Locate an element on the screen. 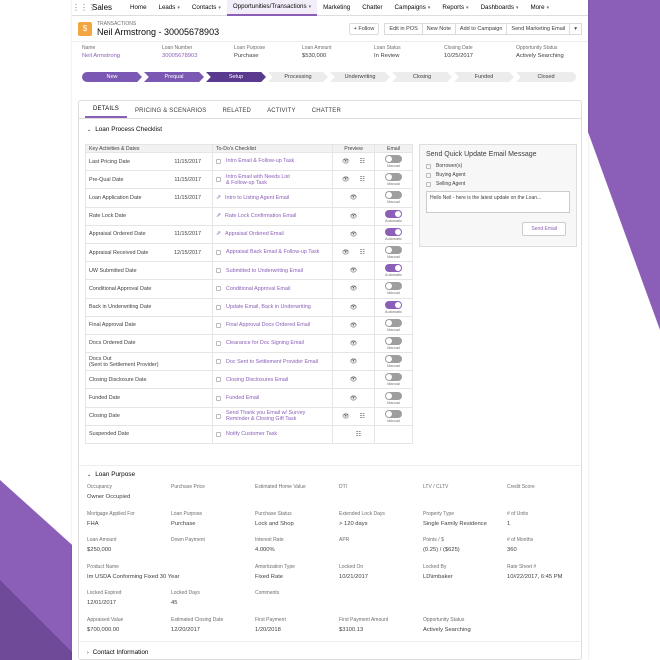 This screenshot has height=660, width=660. path-stage-new: New is located at coordinates (112, 77).